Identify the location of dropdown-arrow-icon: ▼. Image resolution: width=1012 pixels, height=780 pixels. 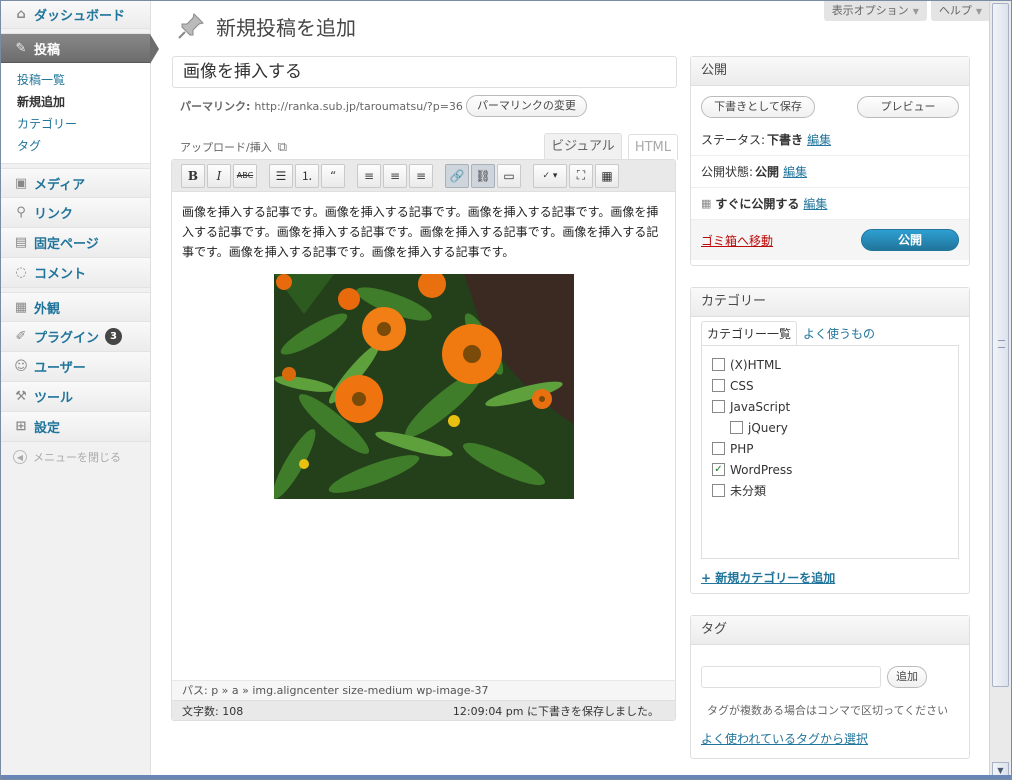
(915, 11).